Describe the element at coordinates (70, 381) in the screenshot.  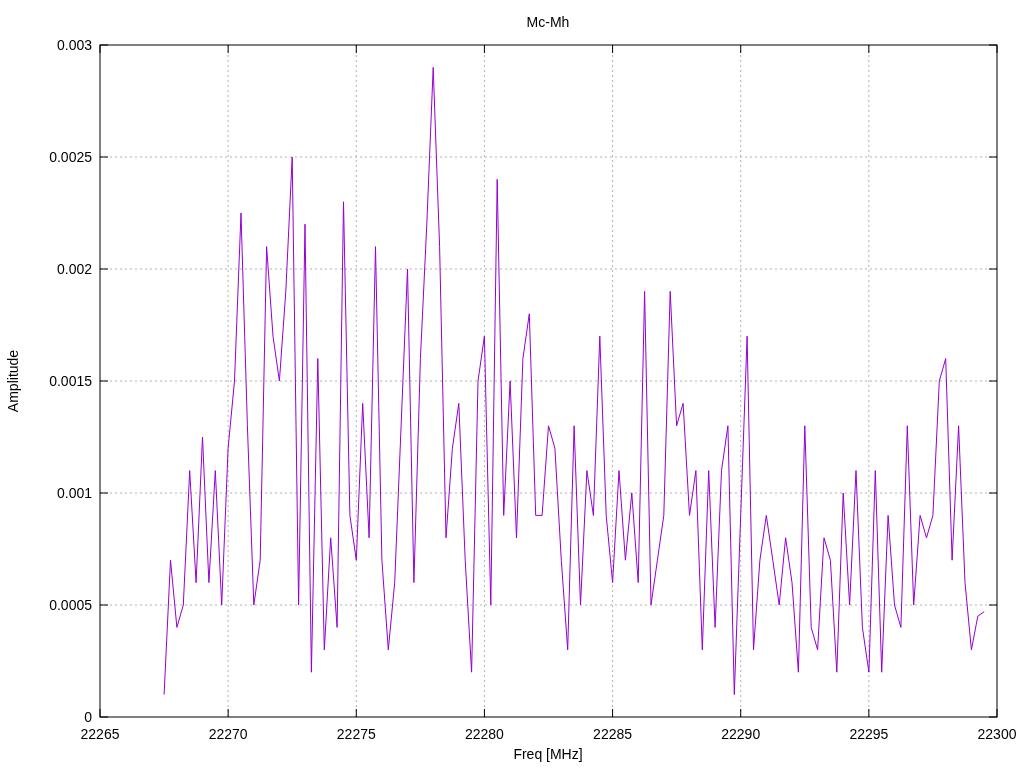
I see `y-tick-label: 0.0015` at that location.